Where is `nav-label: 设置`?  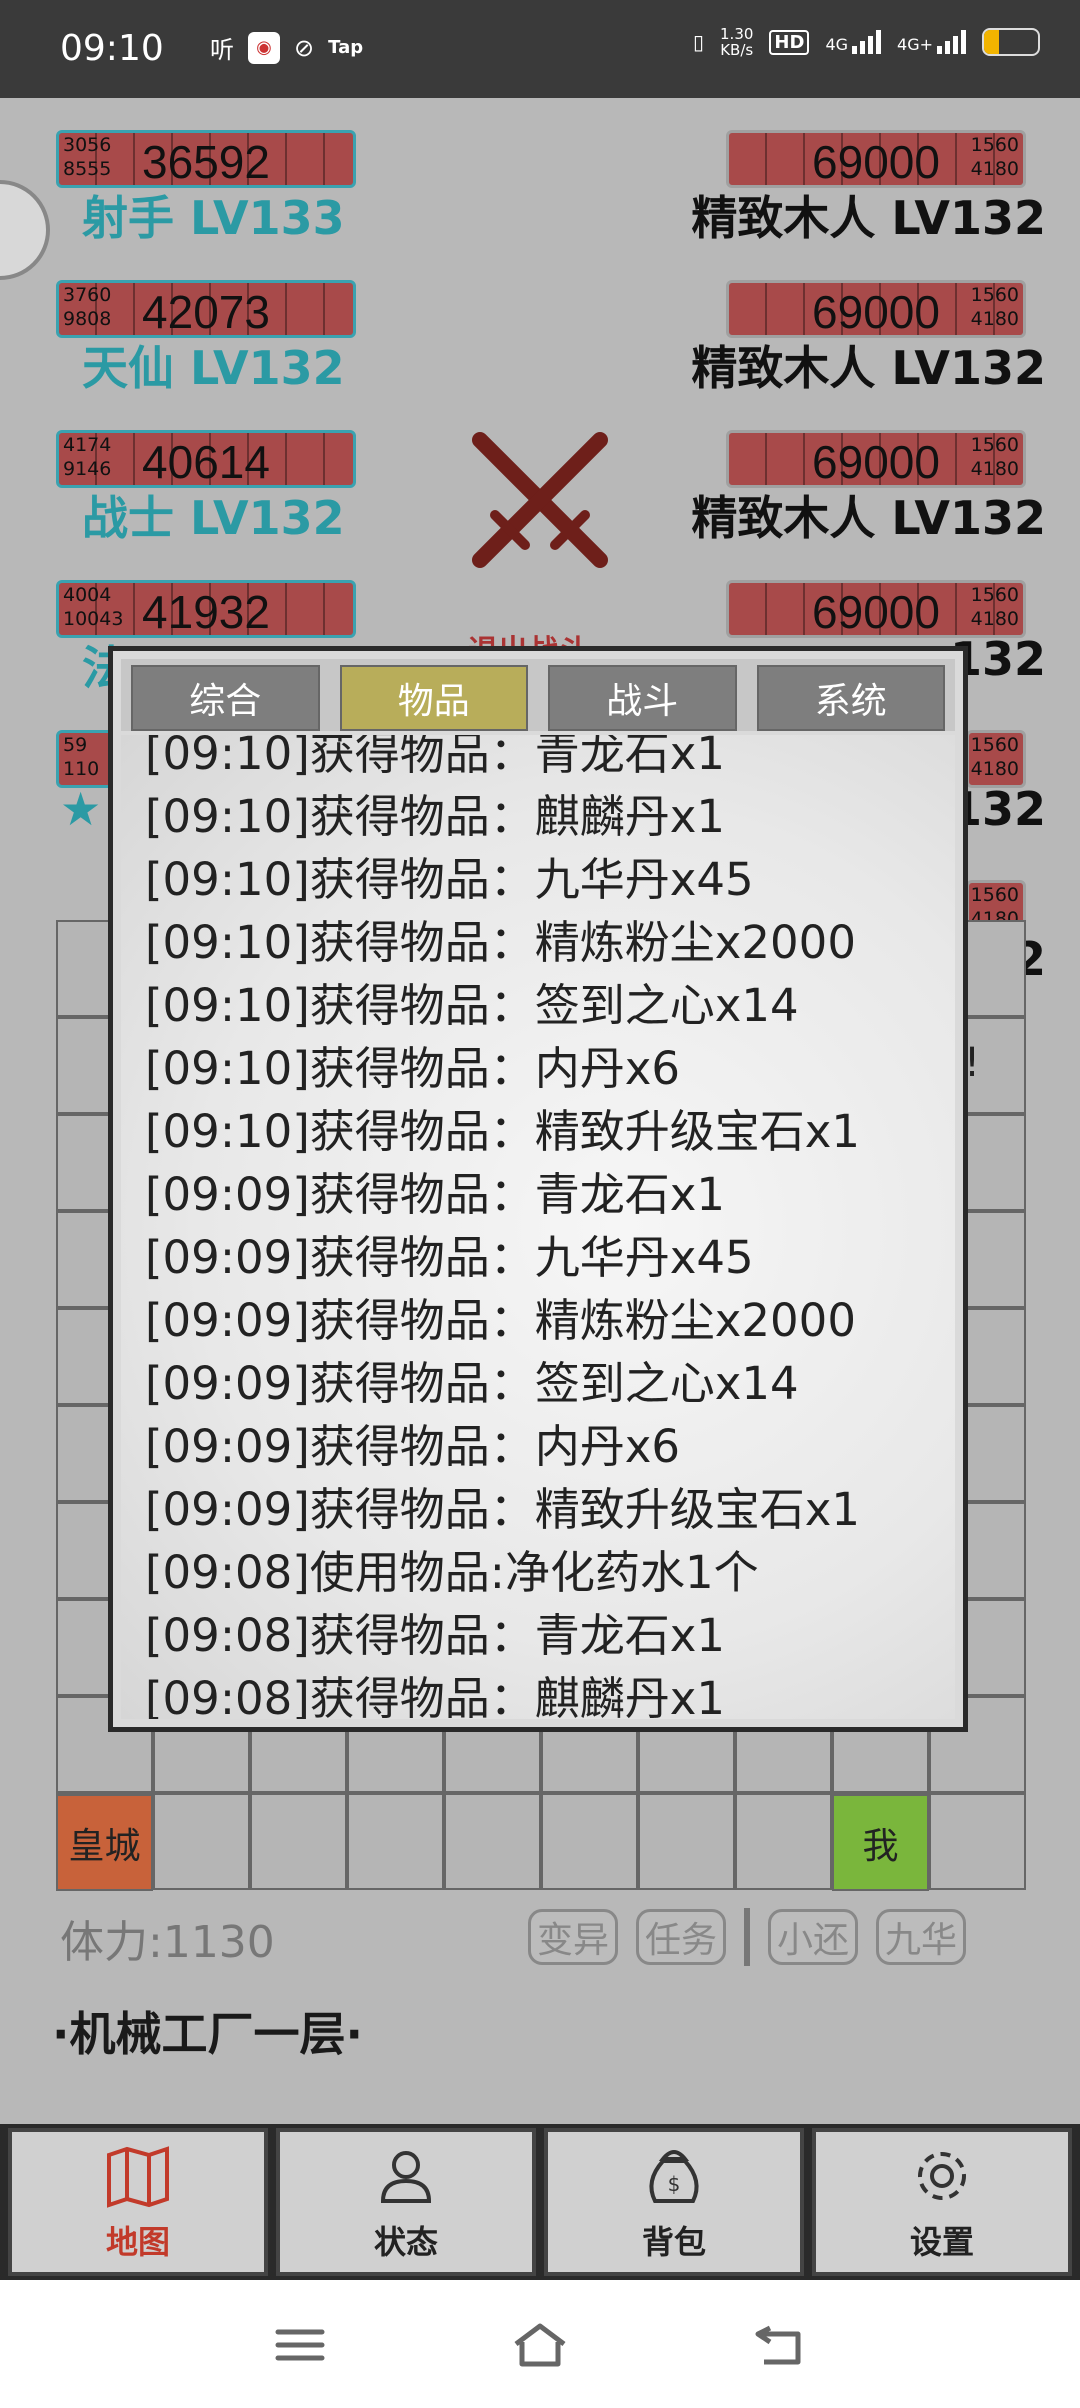 nav-label: 设置 is located at coordinates (941, 2242).